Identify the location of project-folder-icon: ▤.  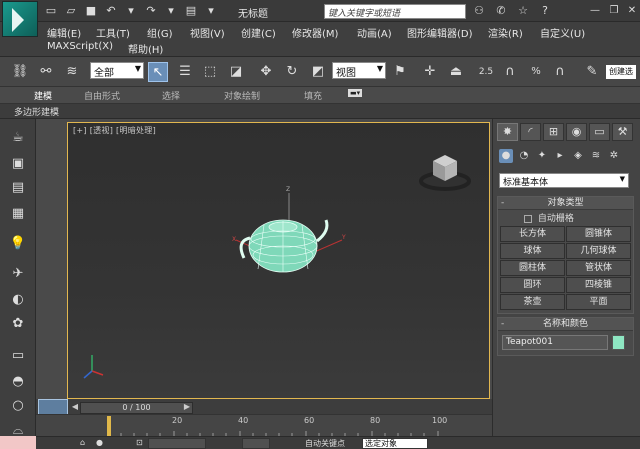
(191, 11).